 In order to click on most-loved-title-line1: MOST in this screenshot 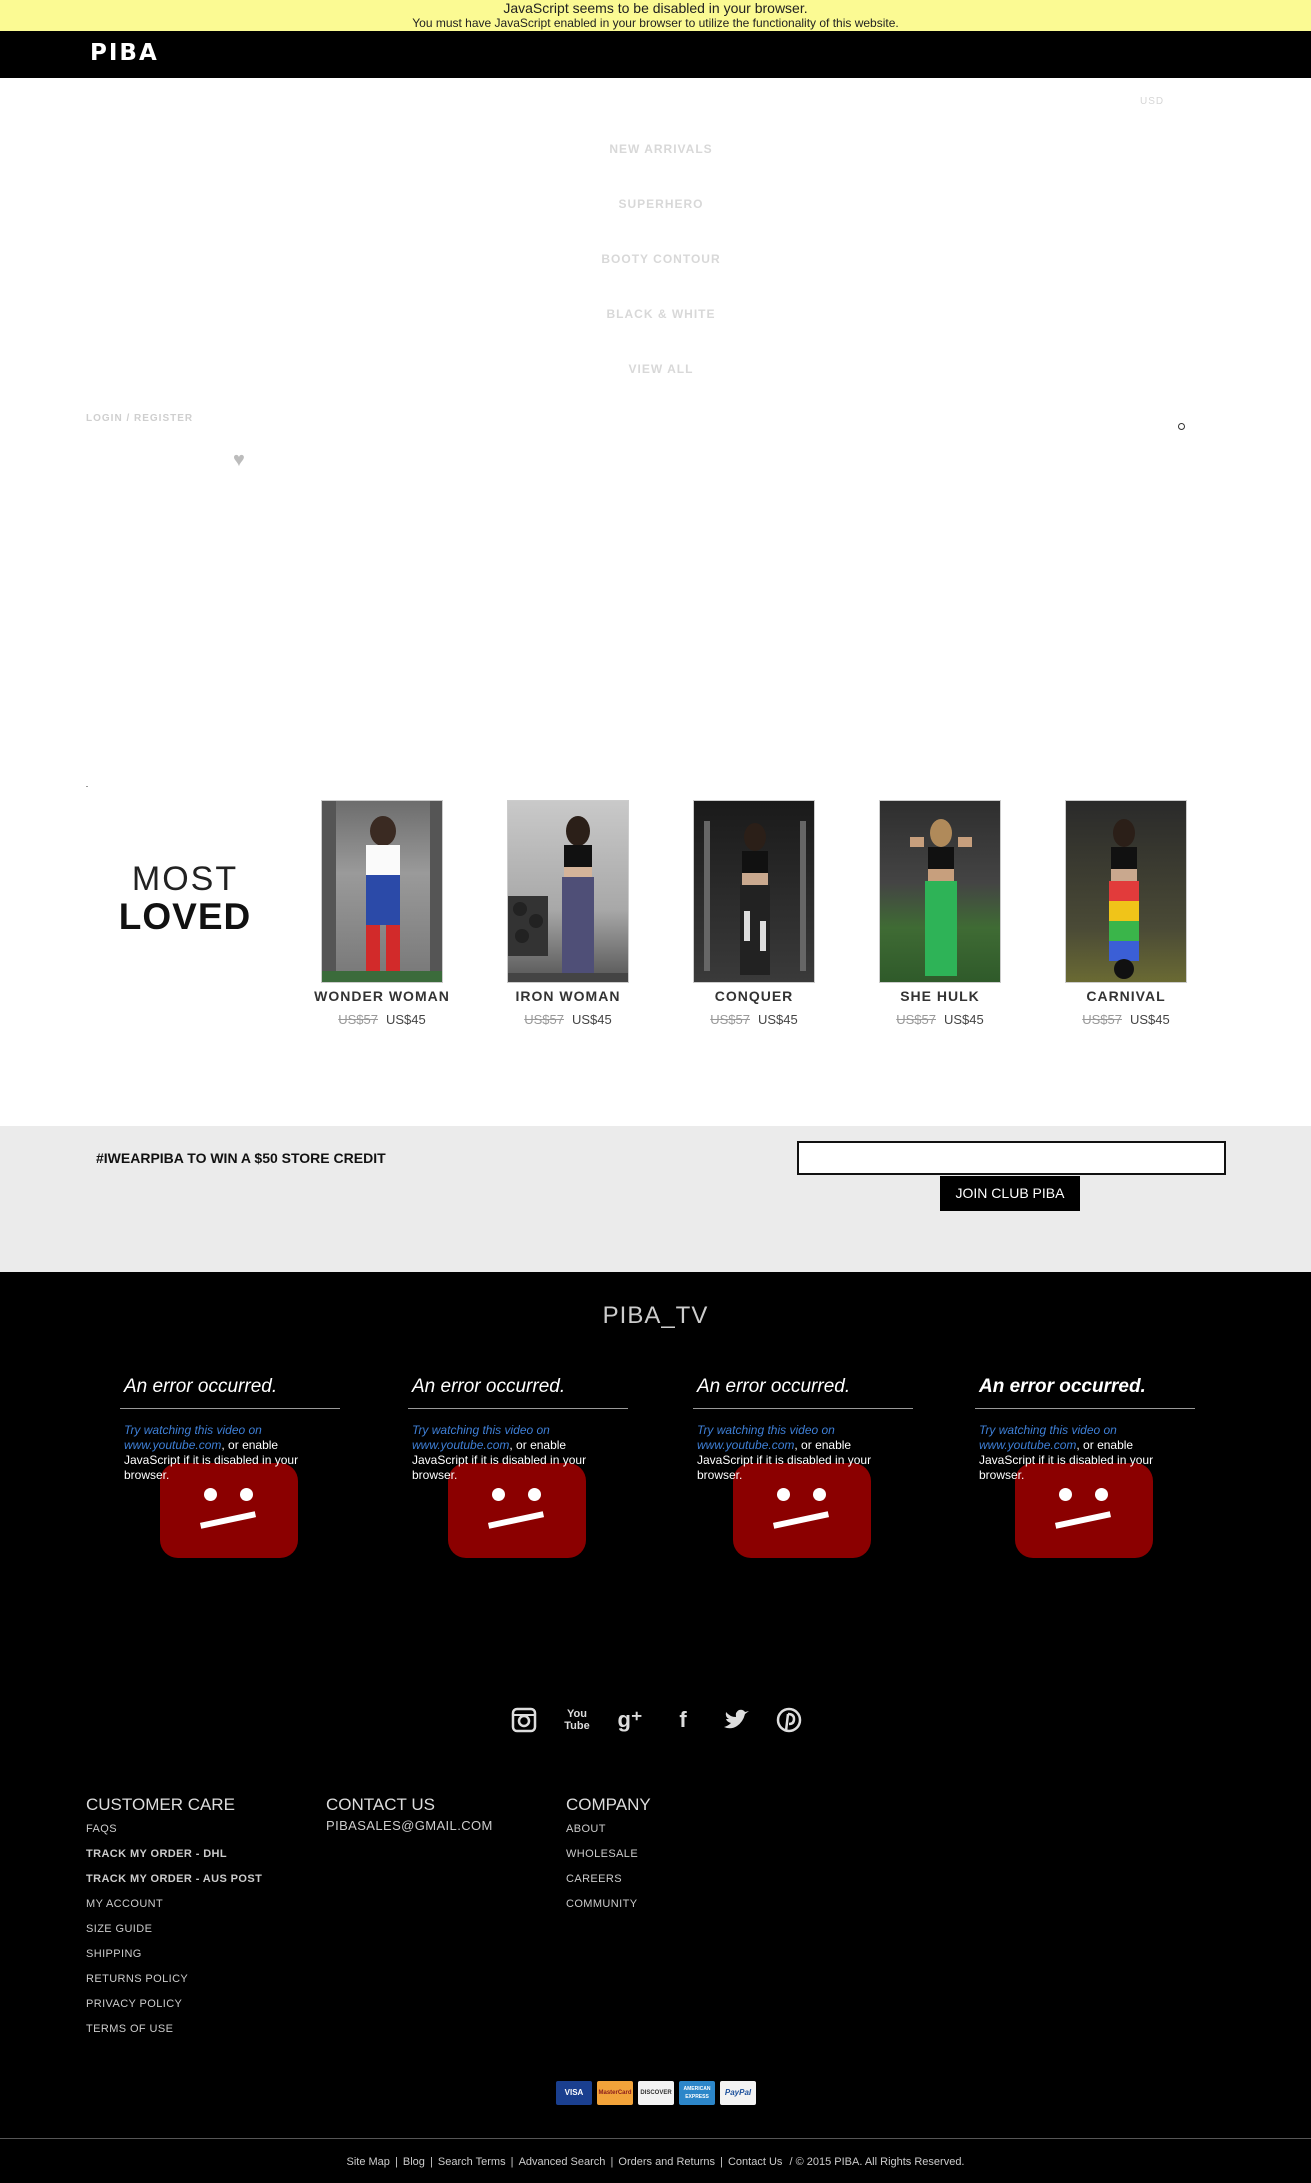, I will do `click(185, 879)`.